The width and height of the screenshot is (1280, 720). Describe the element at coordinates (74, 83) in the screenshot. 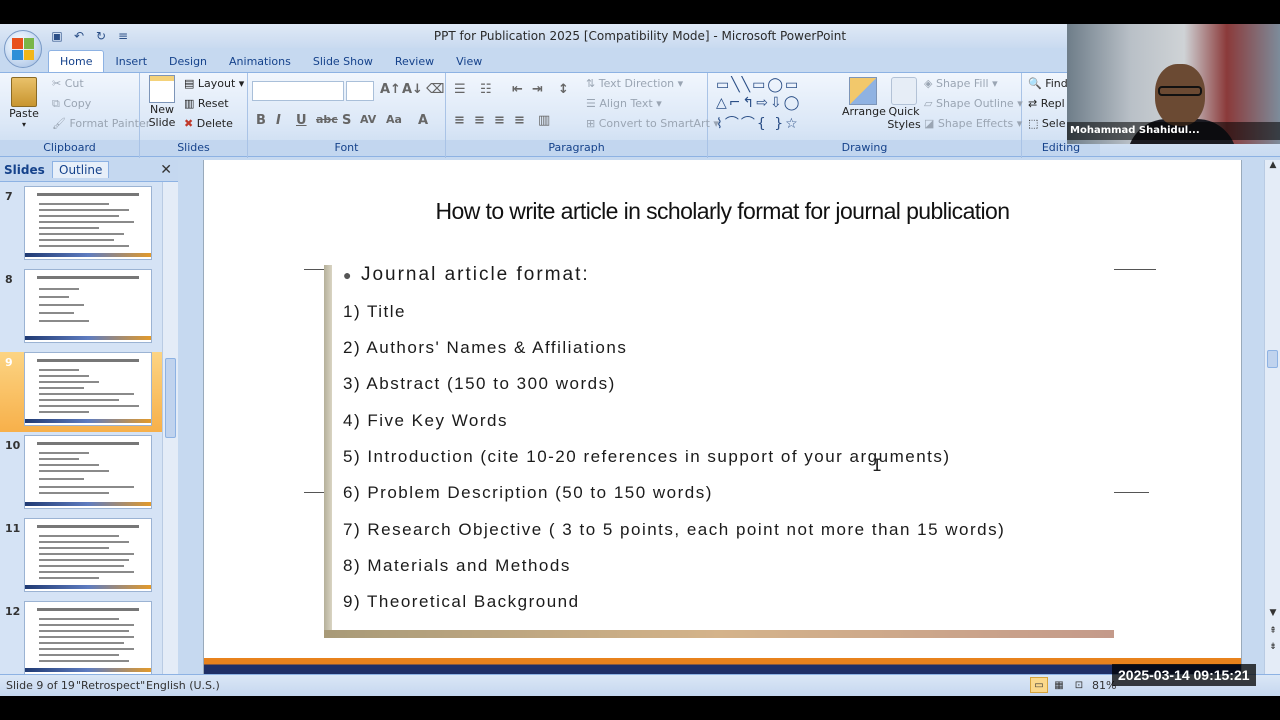

I see `cut-label: Cut` at that location.